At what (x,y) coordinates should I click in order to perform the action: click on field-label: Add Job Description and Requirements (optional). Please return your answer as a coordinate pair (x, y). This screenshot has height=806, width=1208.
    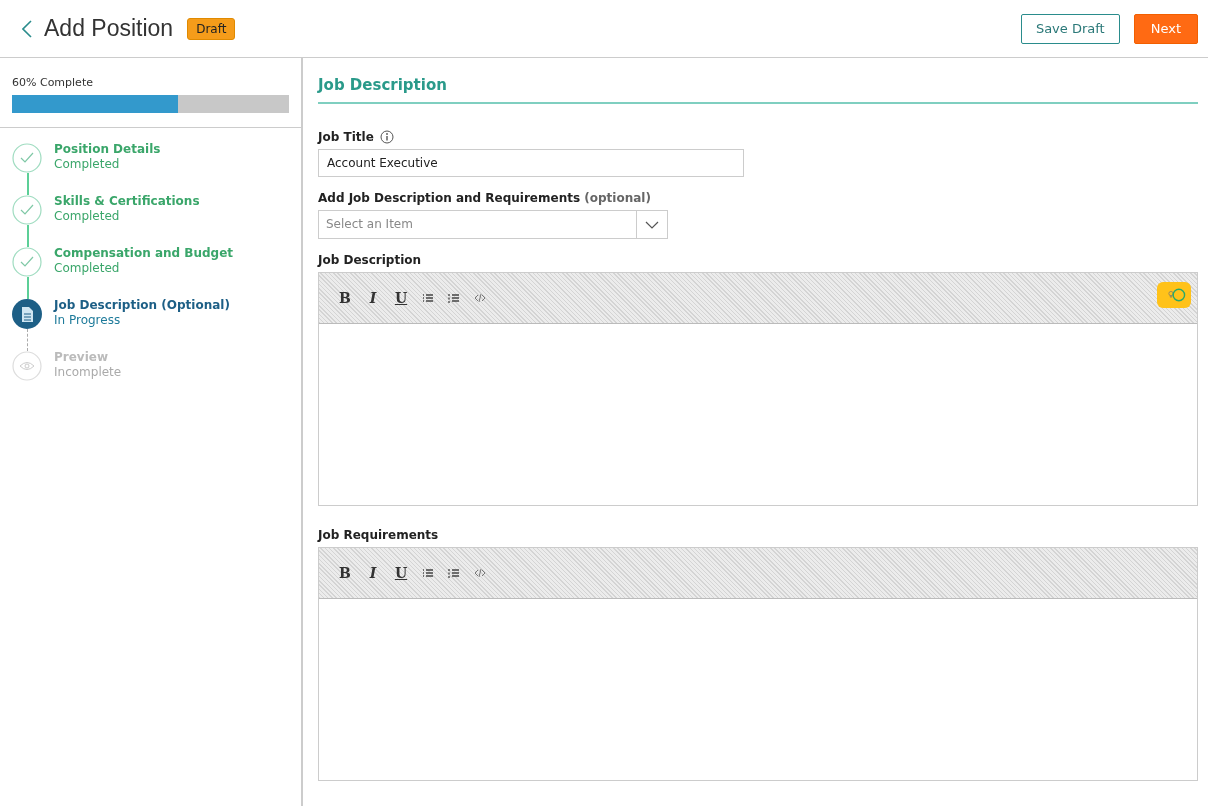
    Looking at the image, I should click on (485, 198).